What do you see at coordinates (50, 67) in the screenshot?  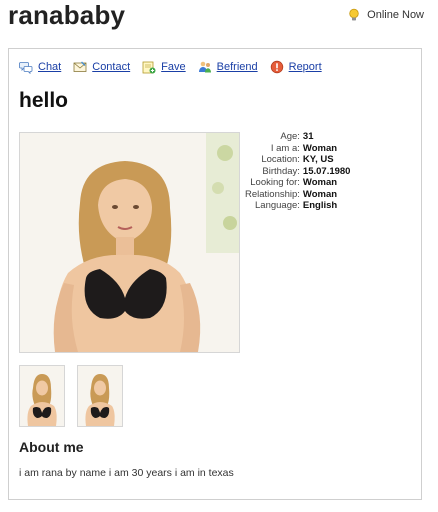 I see `chat-label: Chat` at bounding box center [50, 67].